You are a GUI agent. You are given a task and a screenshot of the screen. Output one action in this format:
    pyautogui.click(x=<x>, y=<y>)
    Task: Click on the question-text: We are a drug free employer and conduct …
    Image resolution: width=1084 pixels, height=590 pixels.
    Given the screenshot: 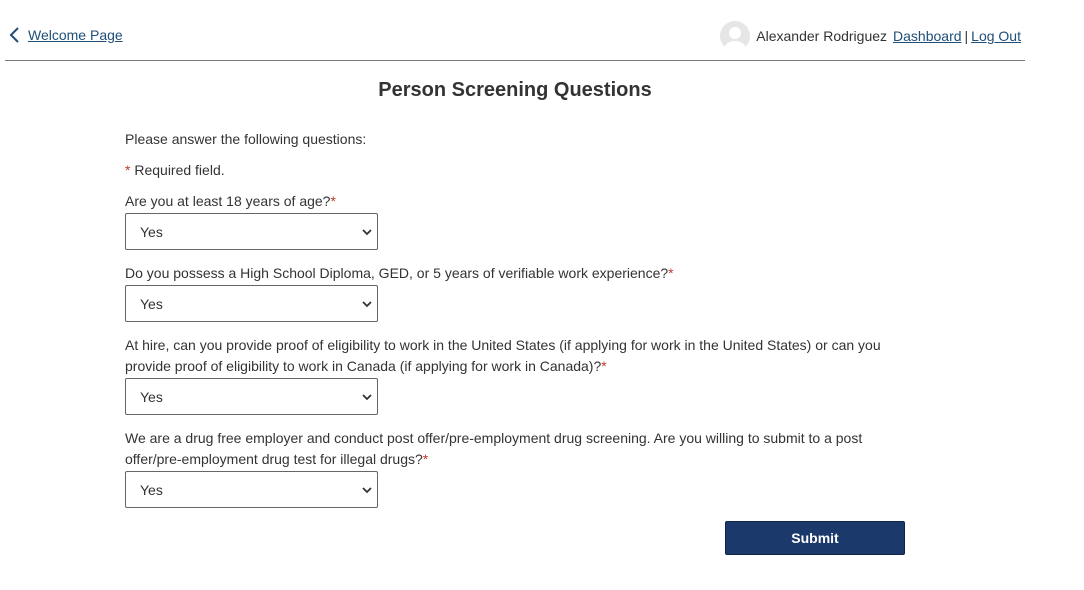 What is the action you would take?
    pyautogui.click(x=494, y=448)
    